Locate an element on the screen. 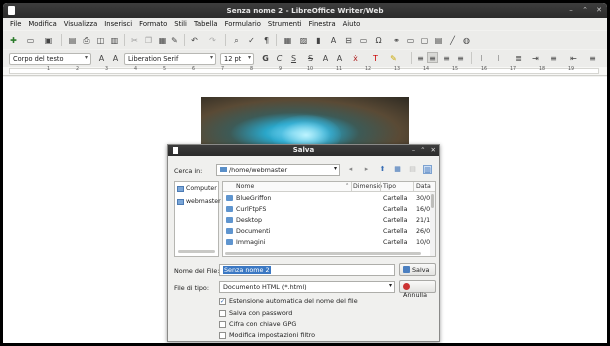 Image resolution: width=610 pixels, height=346 pixels. menu-visualizza: Visualizza is located at coordinates (81, 24).